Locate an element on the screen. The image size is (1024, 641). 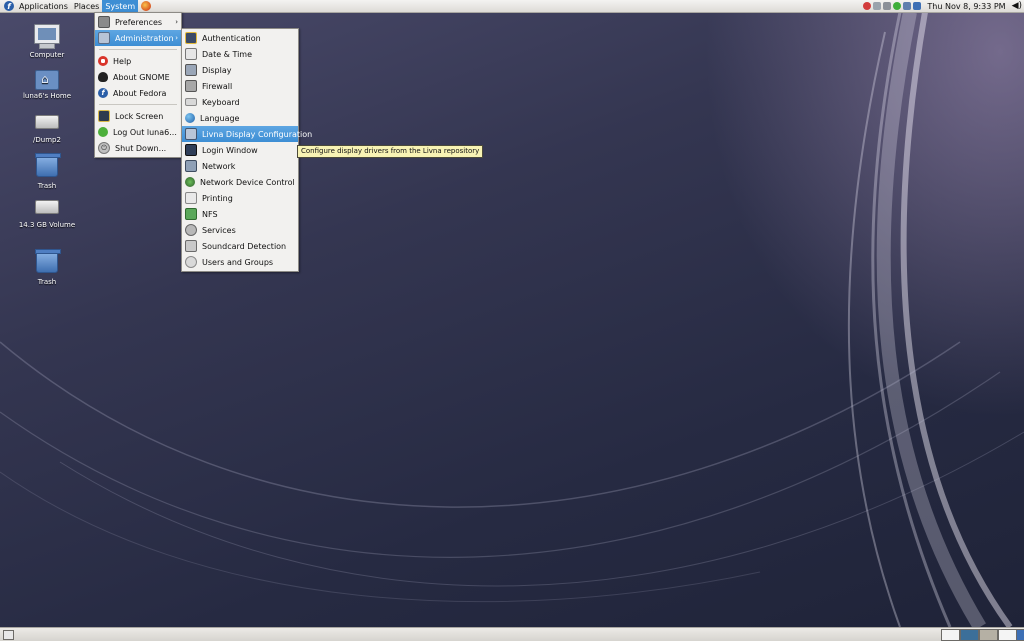
admin-item-network: Network is located at coordinates (240, 166).